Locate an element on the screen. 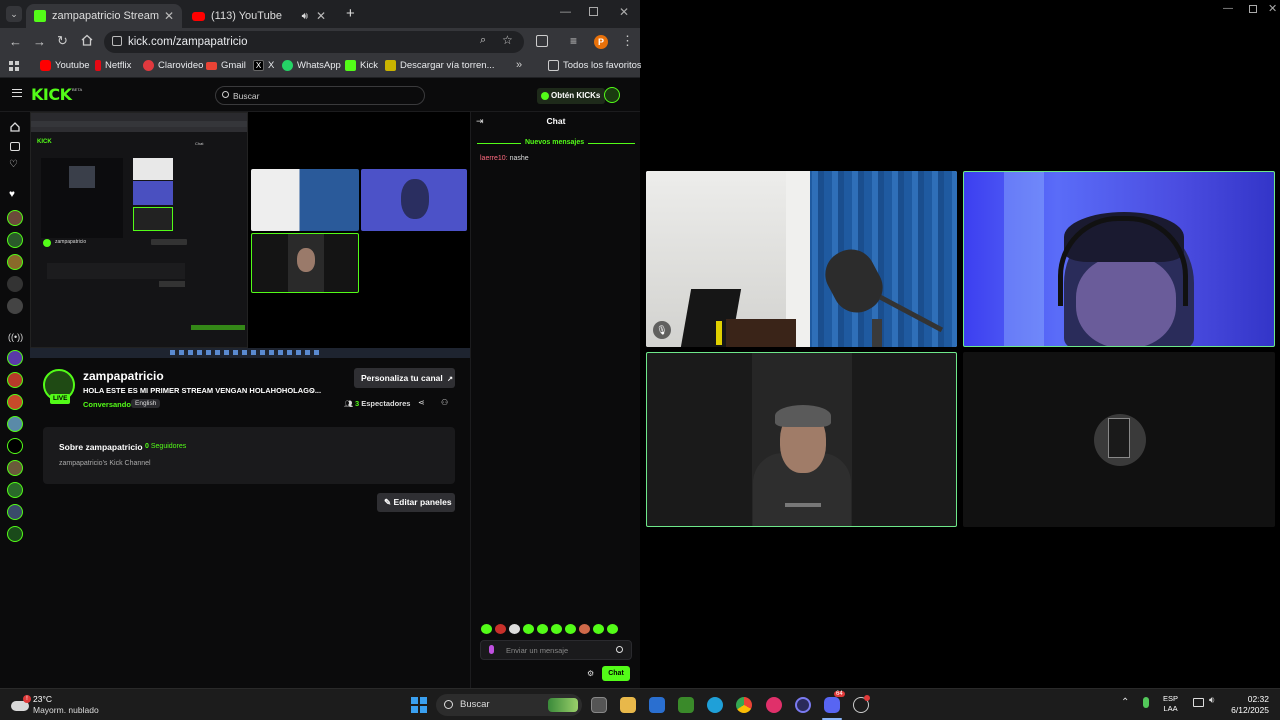 The width and height of the screenshot is (1280, 720). category-link: Conversando is located at coordinates (107, 404).